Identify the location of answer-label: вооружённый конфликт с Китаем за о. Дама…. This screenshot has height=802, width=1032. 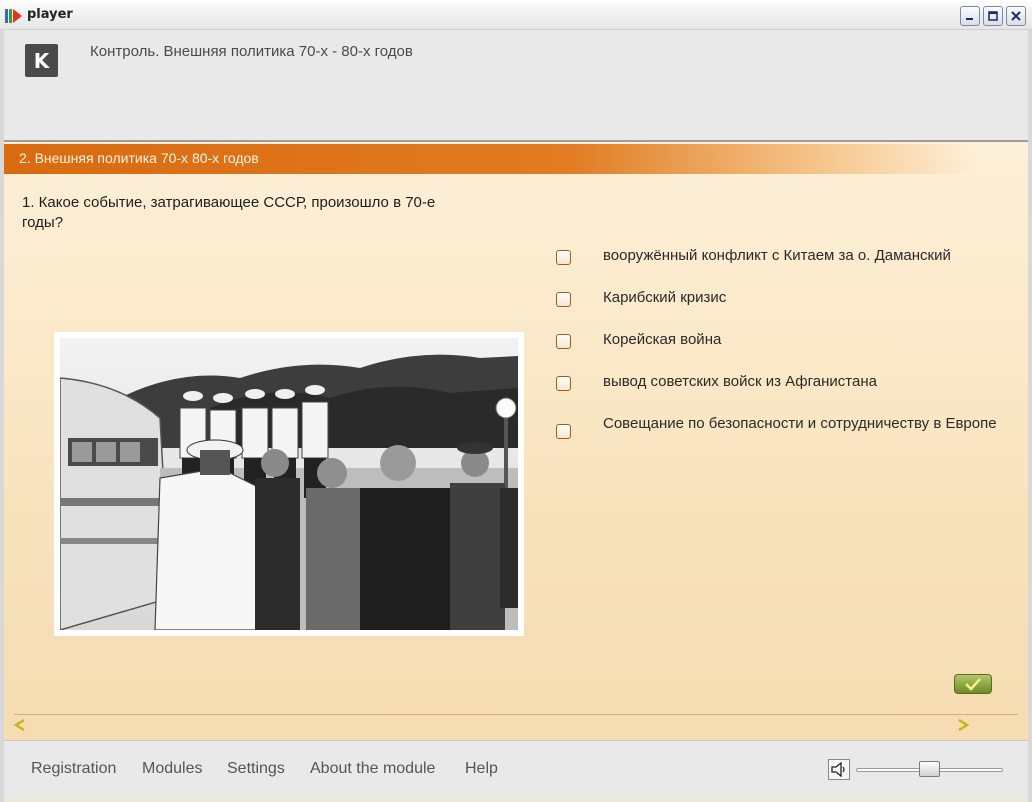
(777, 255).